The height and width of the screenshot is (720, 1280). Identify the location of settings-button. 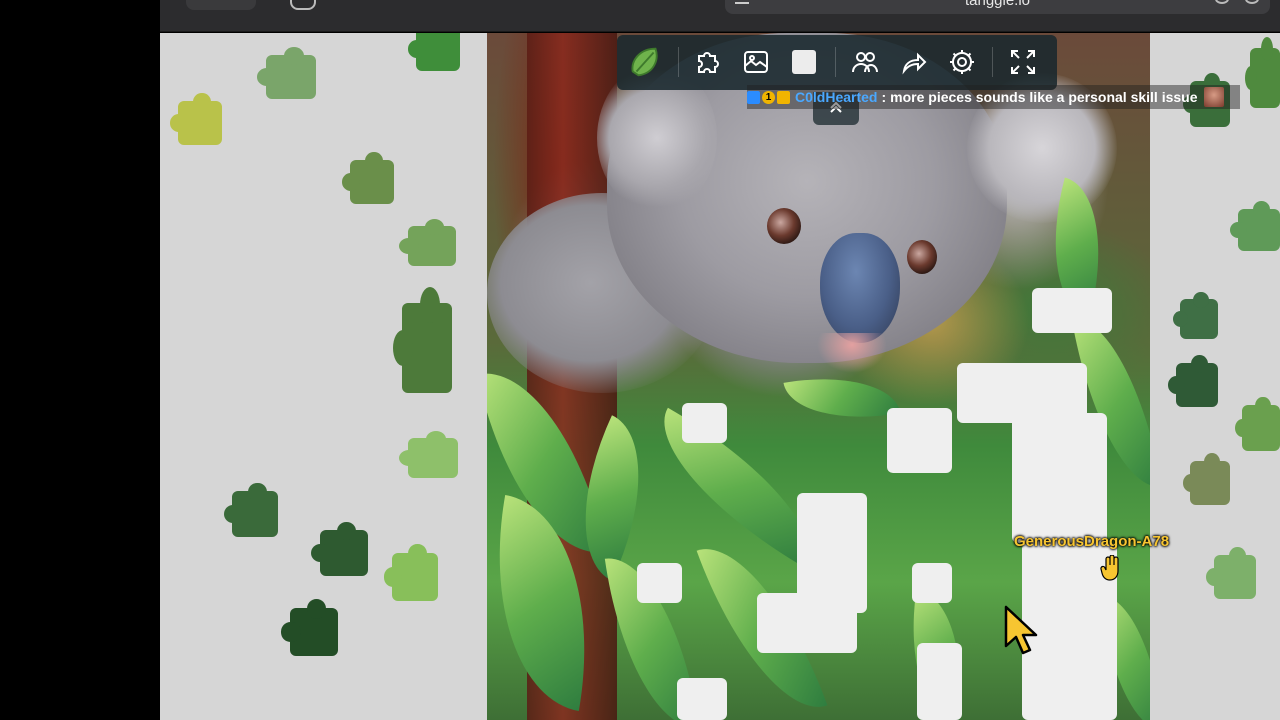
(962, 62).